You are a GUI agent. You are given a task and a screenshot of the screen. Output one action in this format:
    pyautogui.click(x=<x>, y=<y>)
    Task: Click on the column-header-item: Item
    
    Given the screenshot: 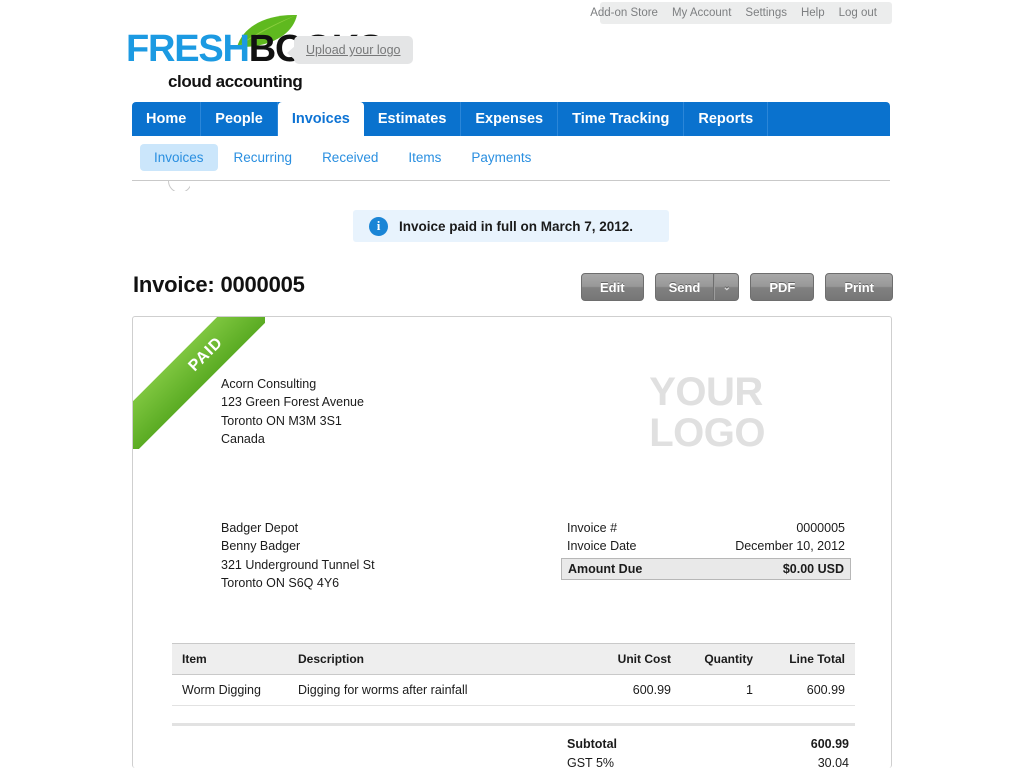 What is the action you would take?
    pyautogui.click(x=230, y=659)
    